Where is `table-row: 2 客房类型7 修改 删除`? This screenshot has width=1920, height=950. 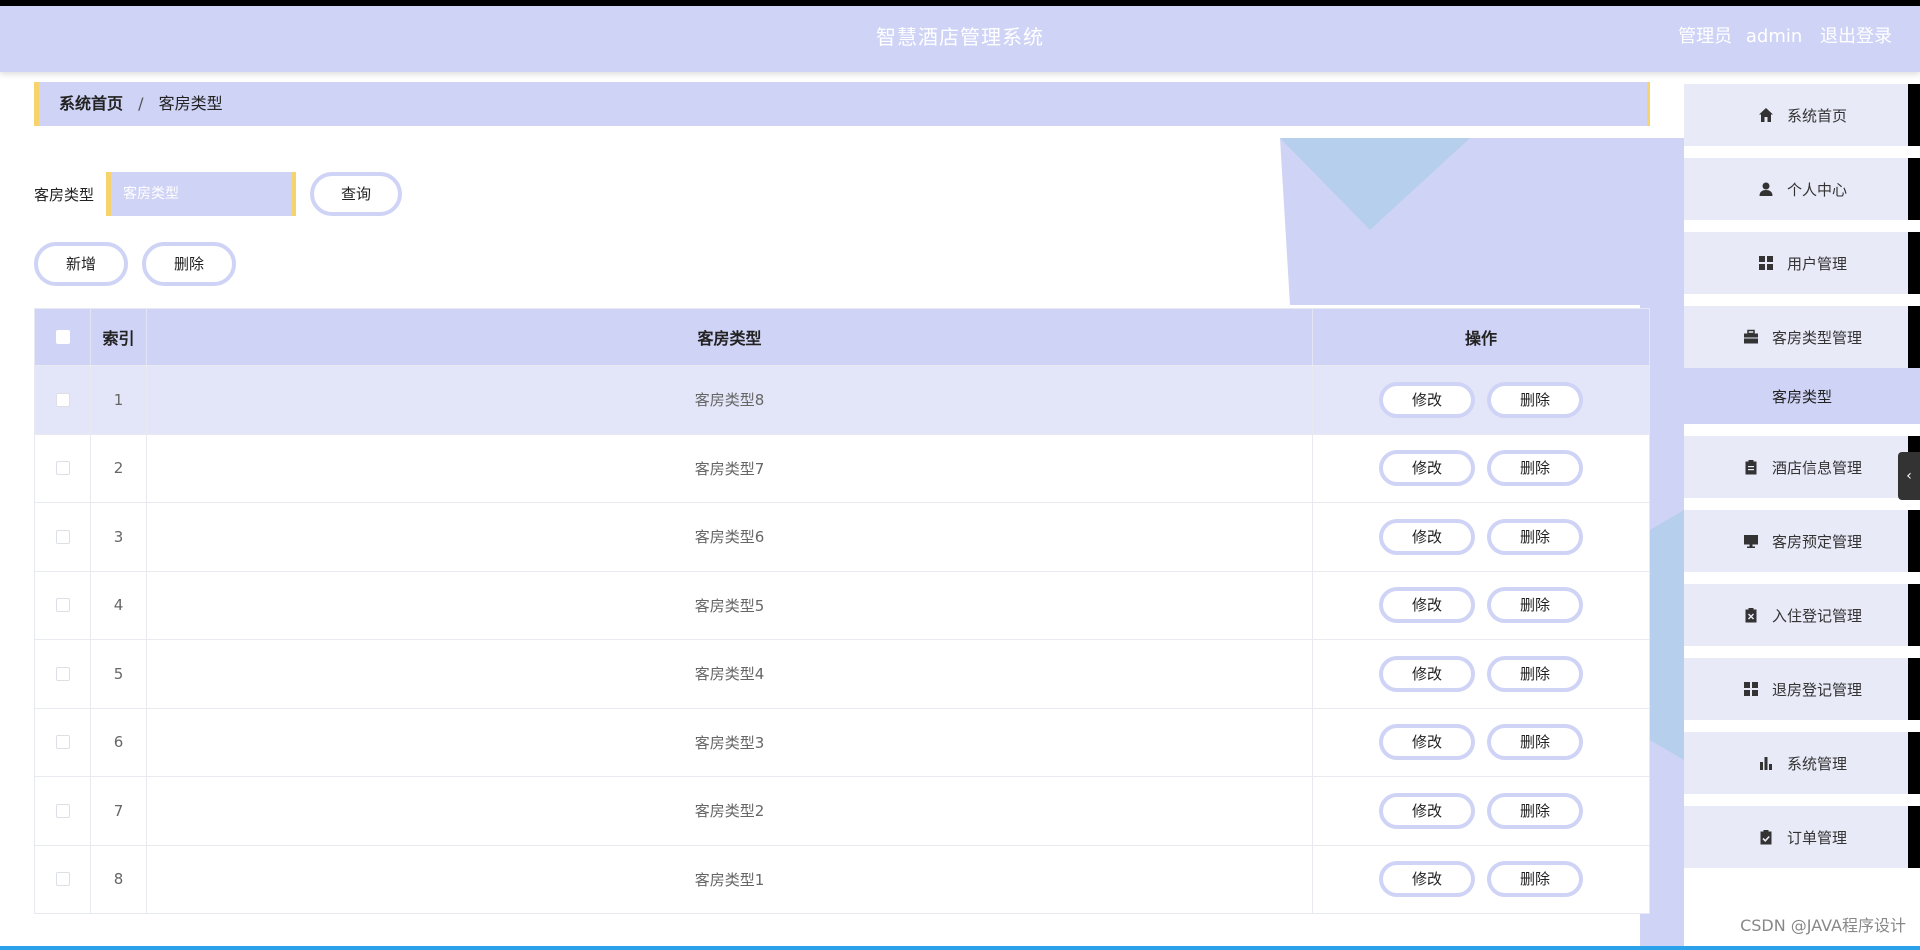
table-row: 2 客房类型7 修改 删除 is located at coordinates (842, 468).